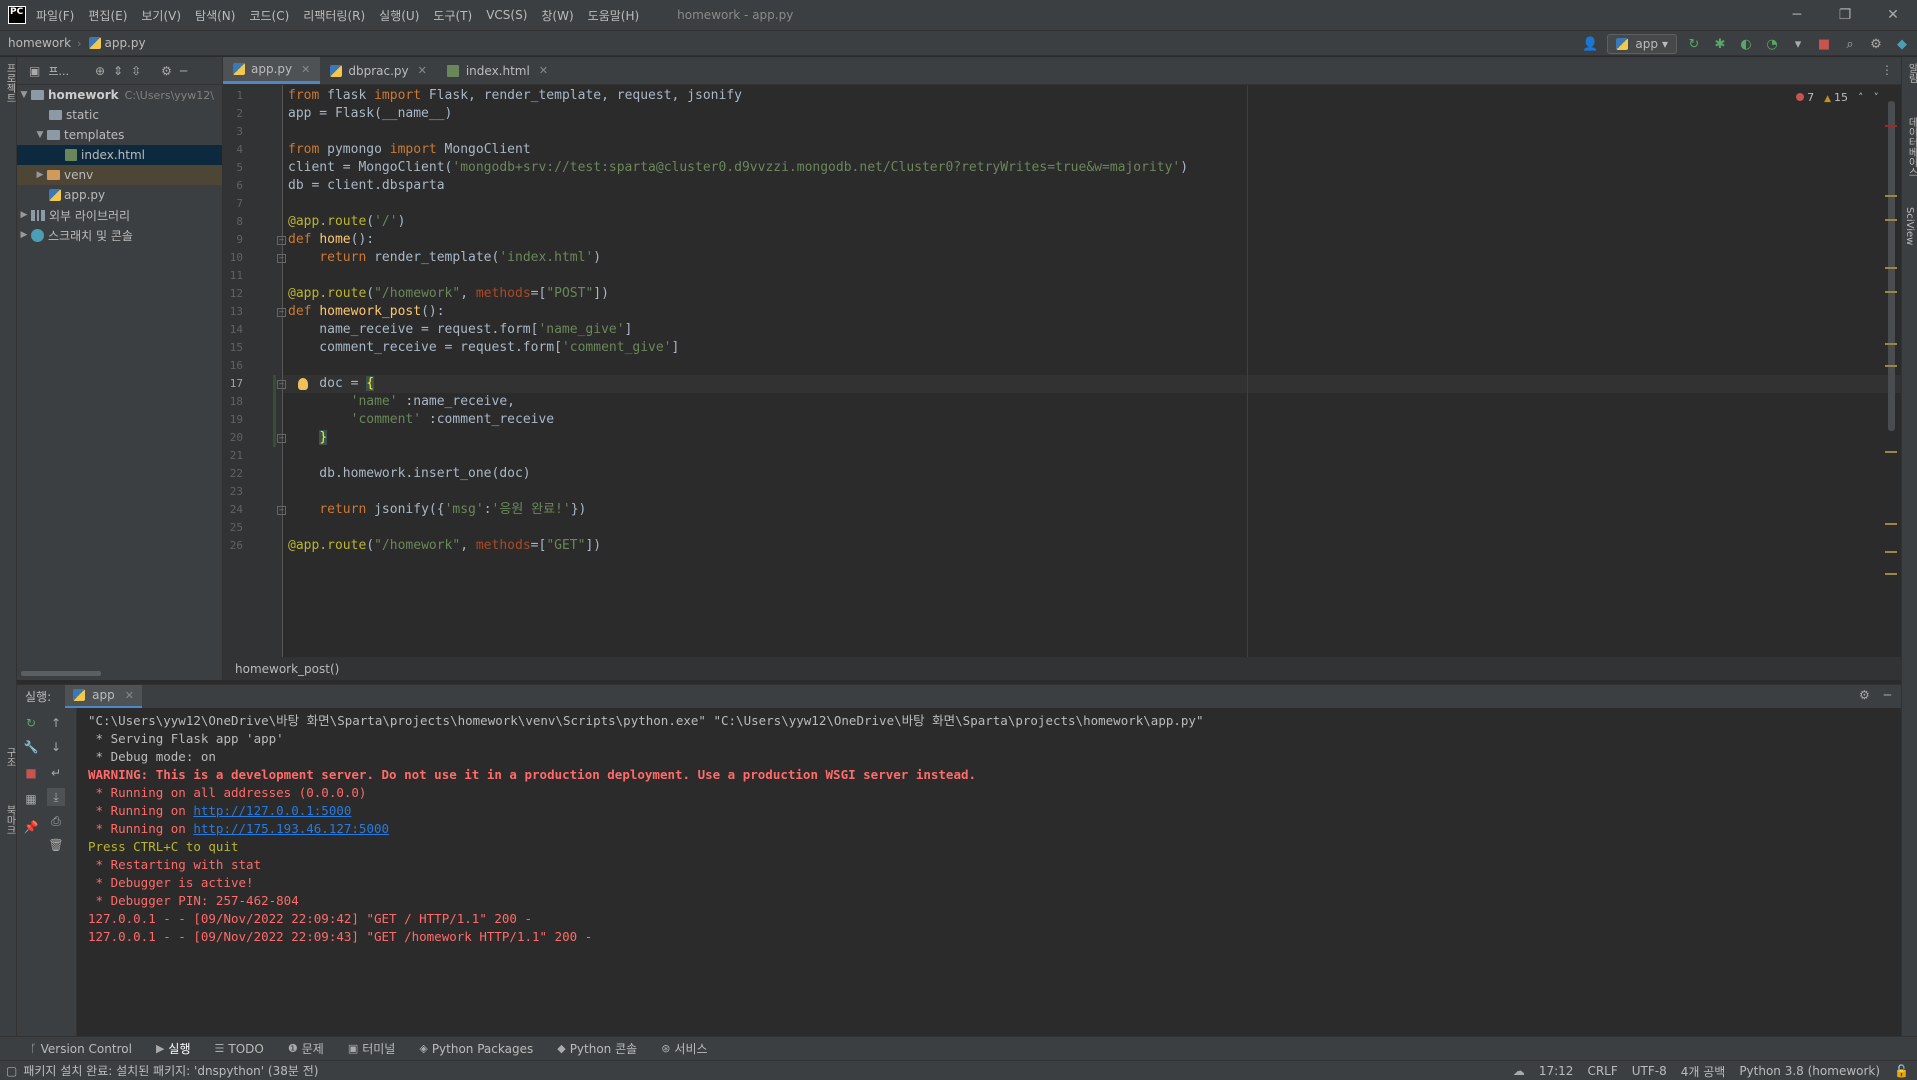 The image size is (1917, 1080). What do you see at coordinates (119, 195) in the screenshot?
I see `tree-item-app-py: app.py` at bounding box center [119, 195].